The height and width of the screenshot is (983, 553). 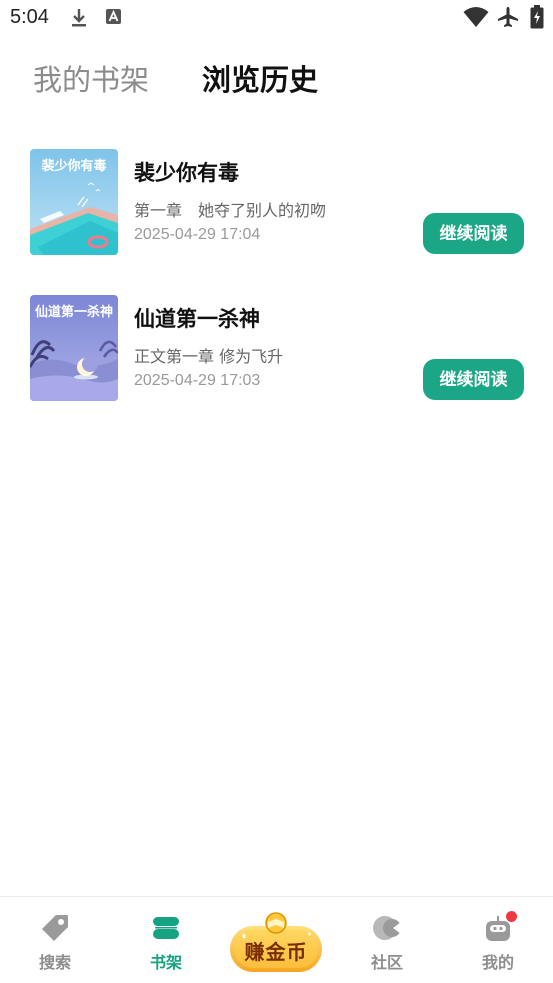 I want to click on nav-community: 社区, so click(x=387, y=940).